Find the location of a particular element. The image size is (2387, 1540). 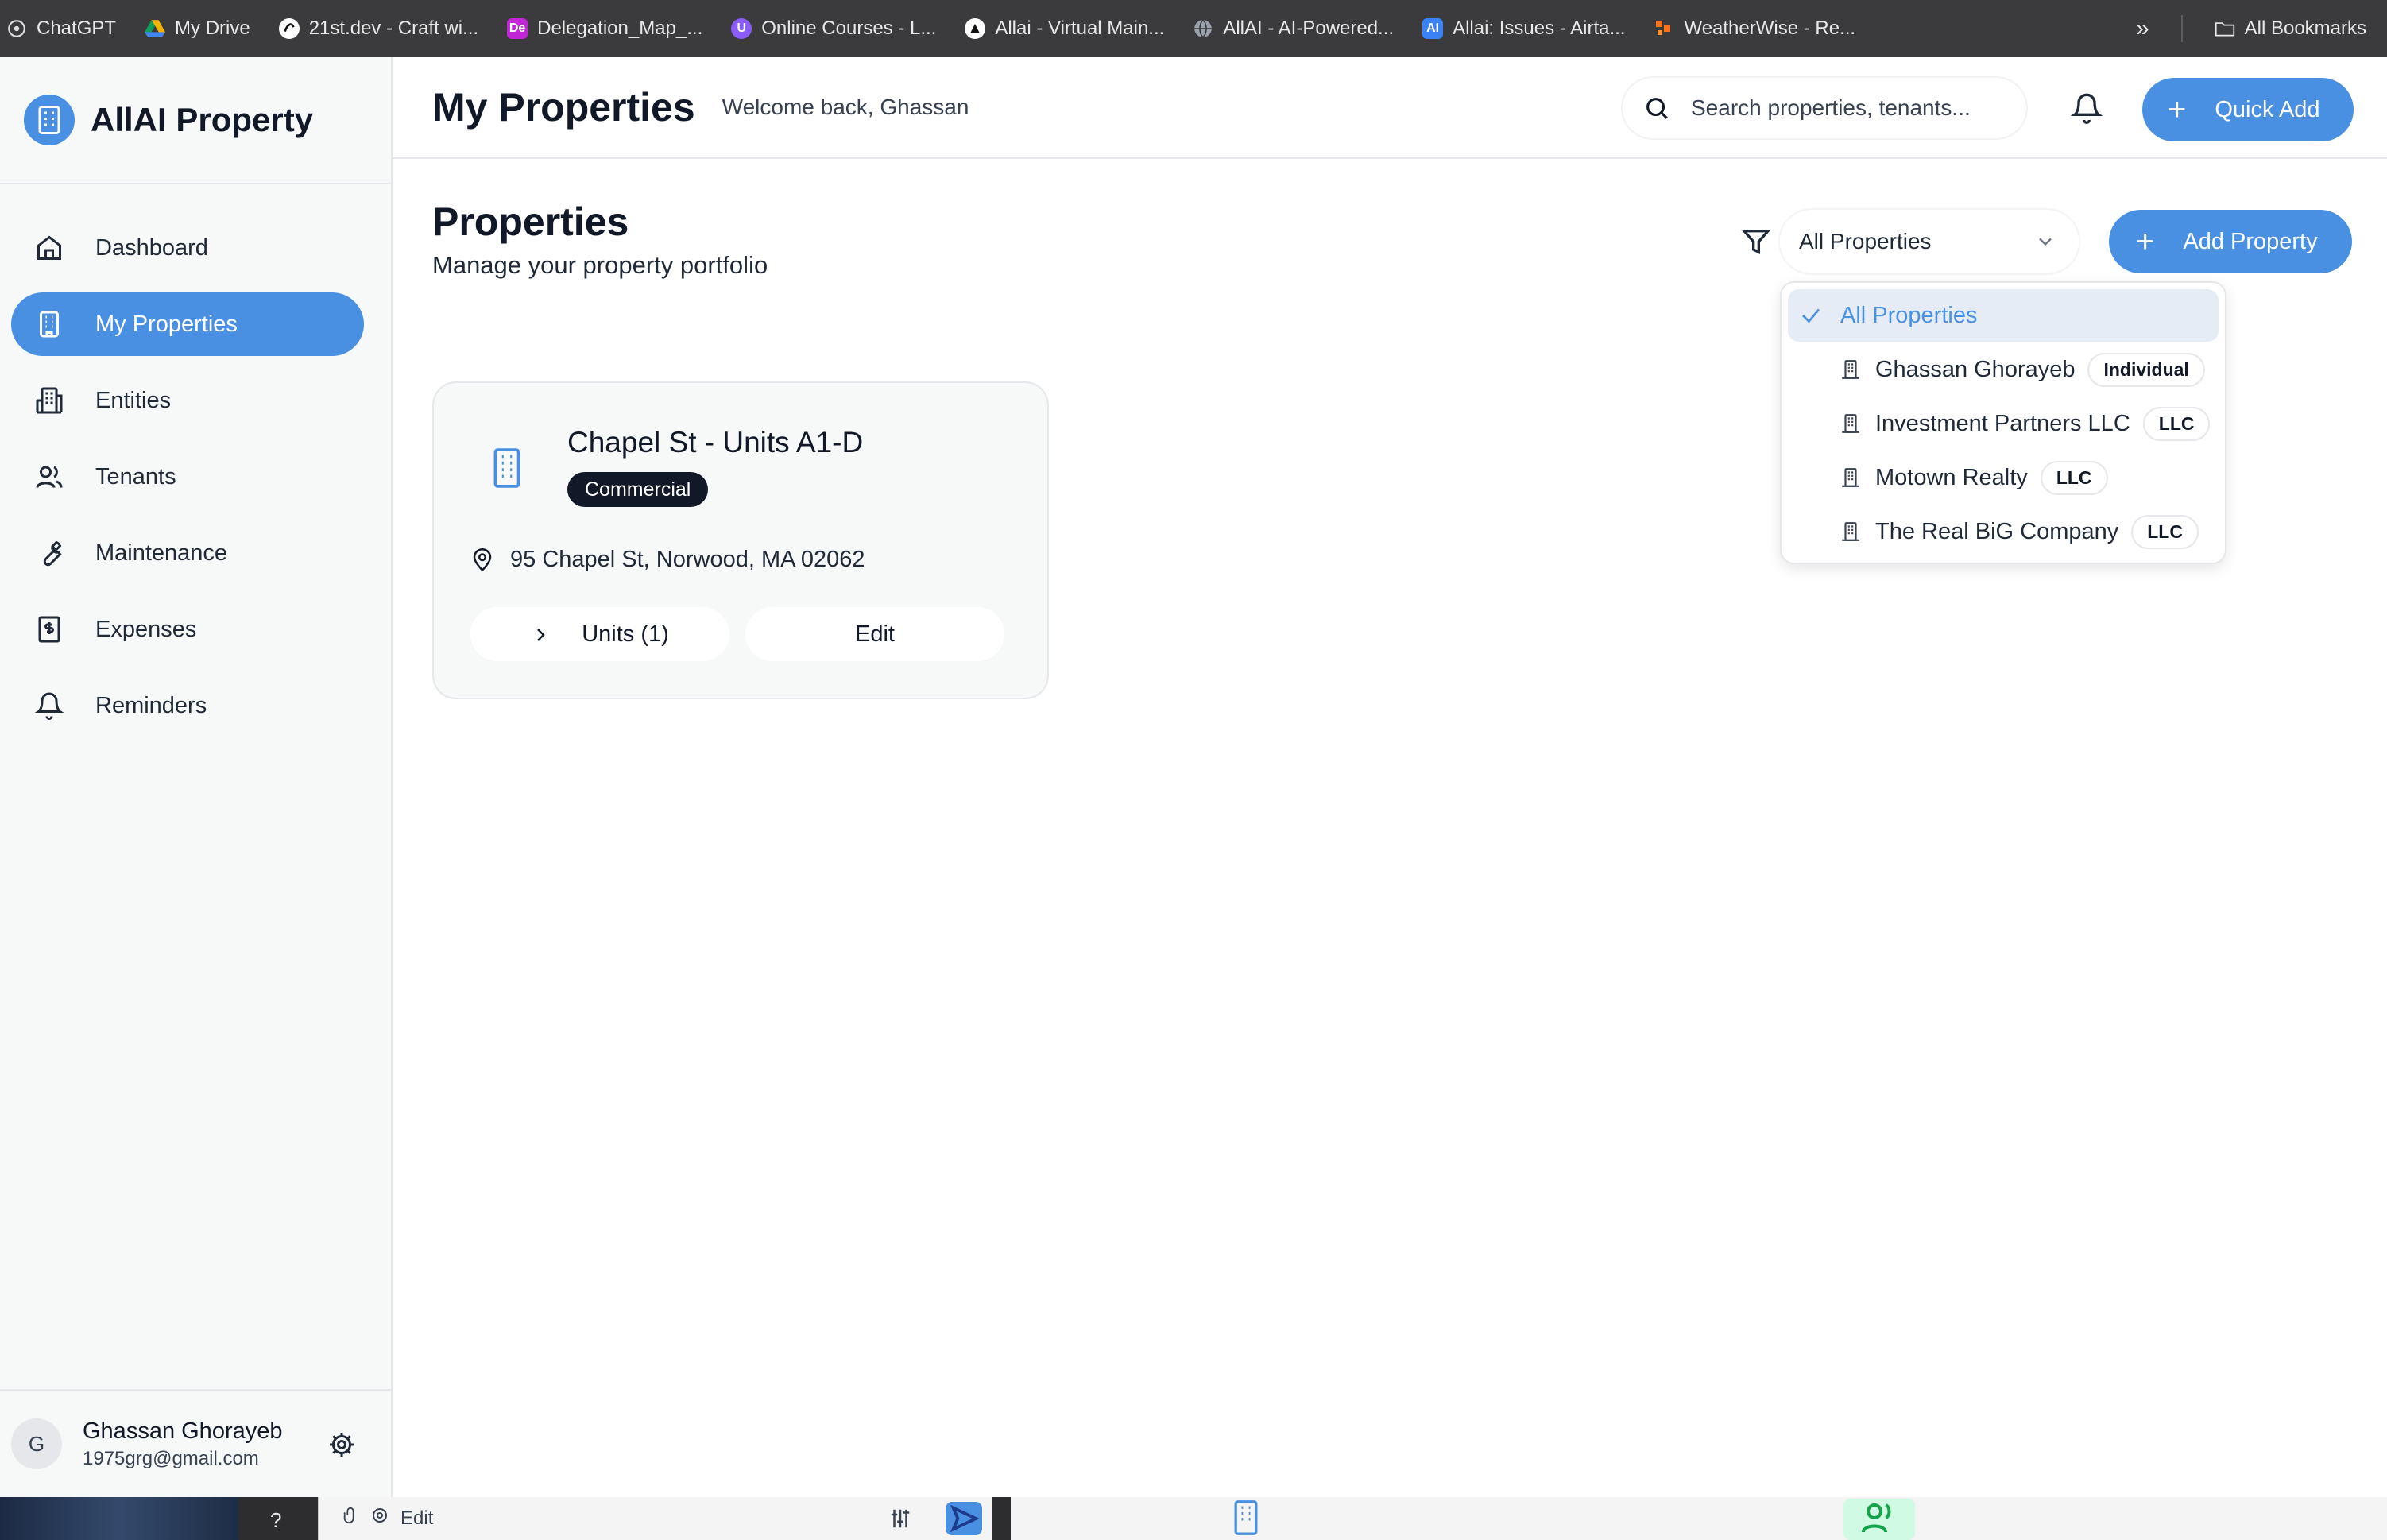

sidebar-item-maintenance: Maintenance is located at coordinates (187, 553).